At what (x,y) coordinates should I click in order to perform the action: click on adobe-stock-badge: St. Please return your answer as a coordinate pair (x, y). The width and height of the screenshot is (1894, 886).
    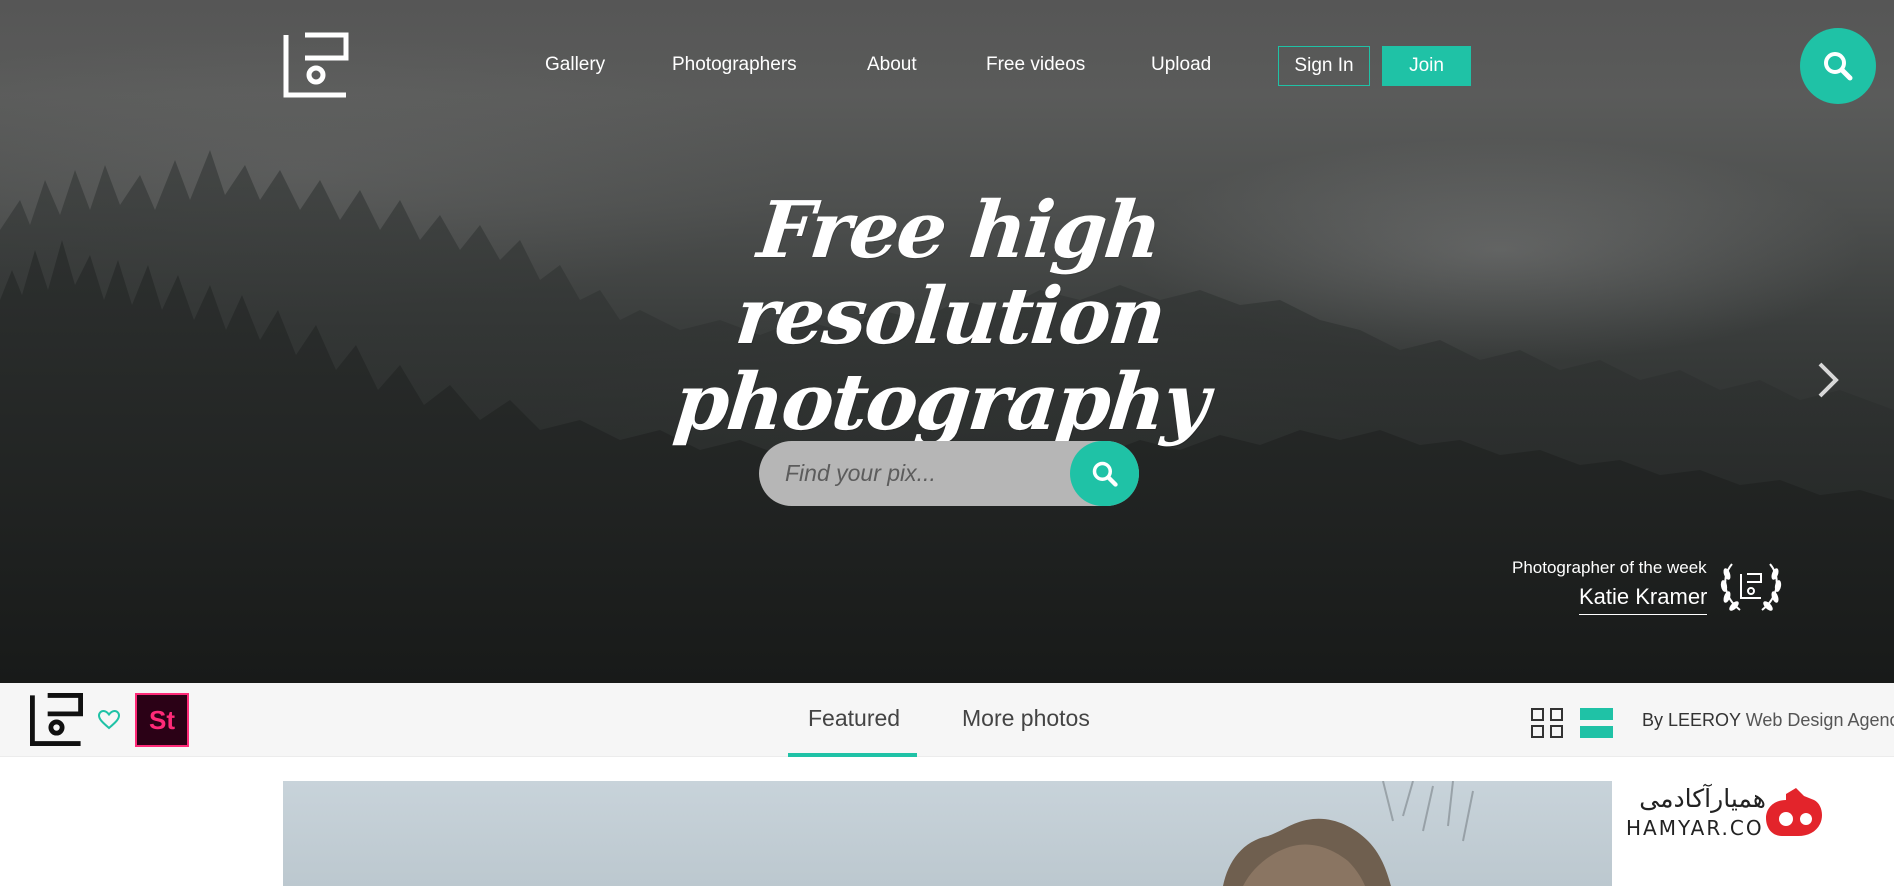
    Looking at the image, I should click on (162, 720).